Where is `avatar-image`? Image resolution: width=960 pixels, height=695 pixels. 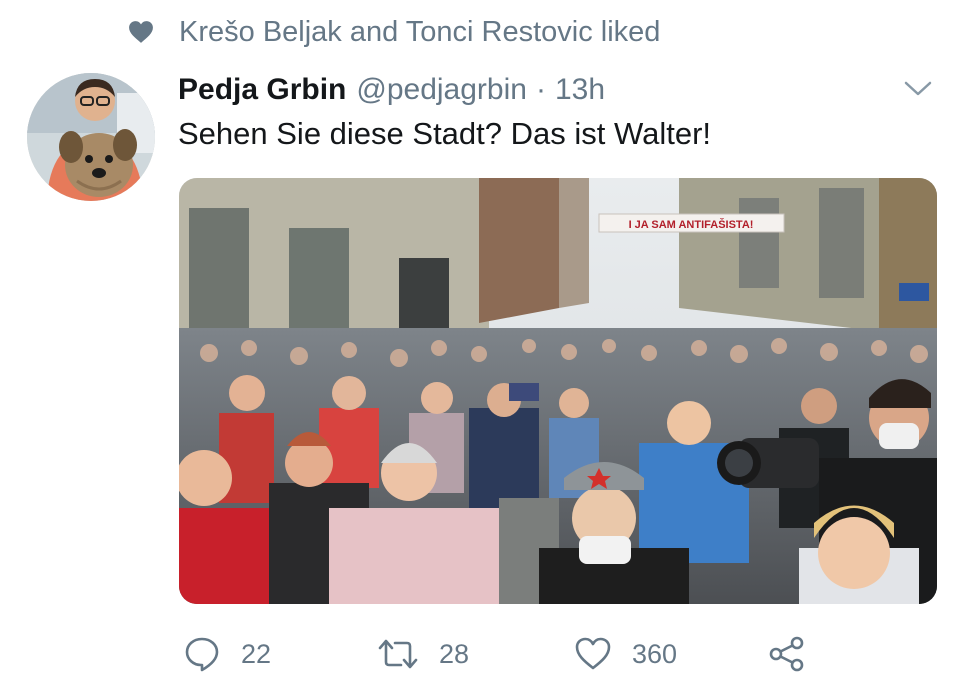
avatar-image is located at coordinates (91, 137).